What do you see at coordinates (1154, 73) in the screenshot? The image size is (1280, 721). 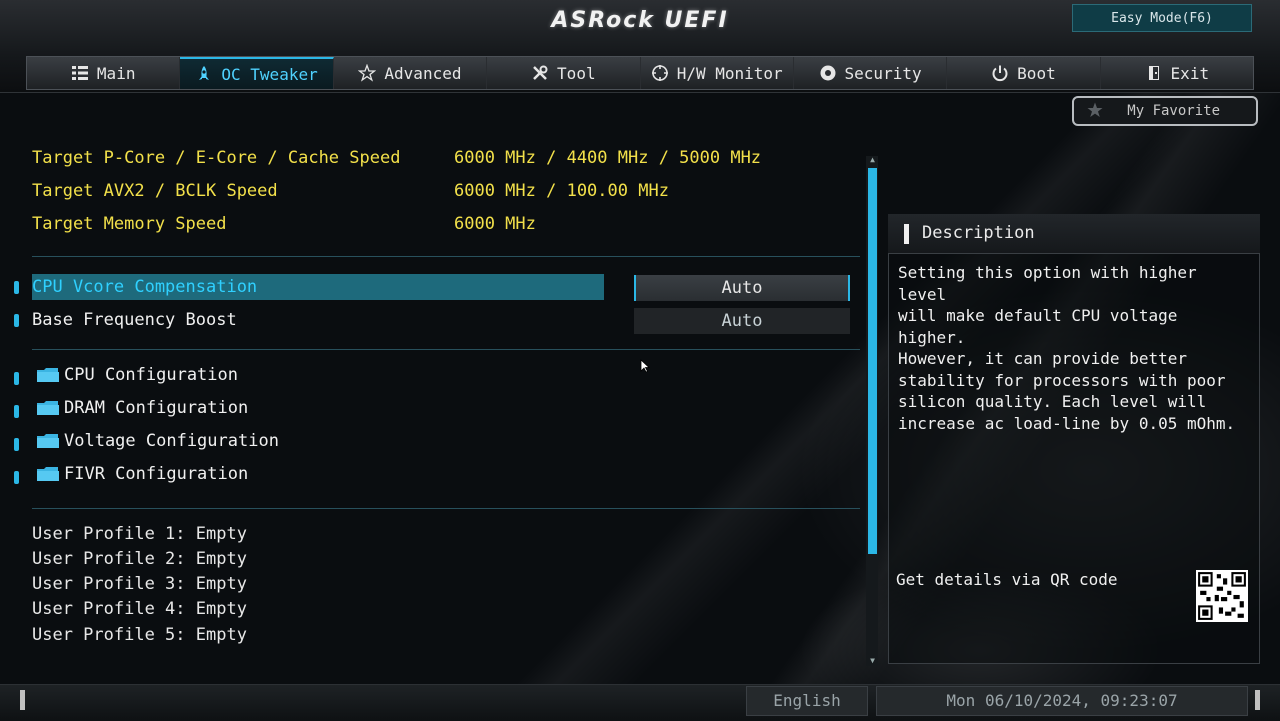 I see `exit-door-icon` at bounding box center [1154, 73].